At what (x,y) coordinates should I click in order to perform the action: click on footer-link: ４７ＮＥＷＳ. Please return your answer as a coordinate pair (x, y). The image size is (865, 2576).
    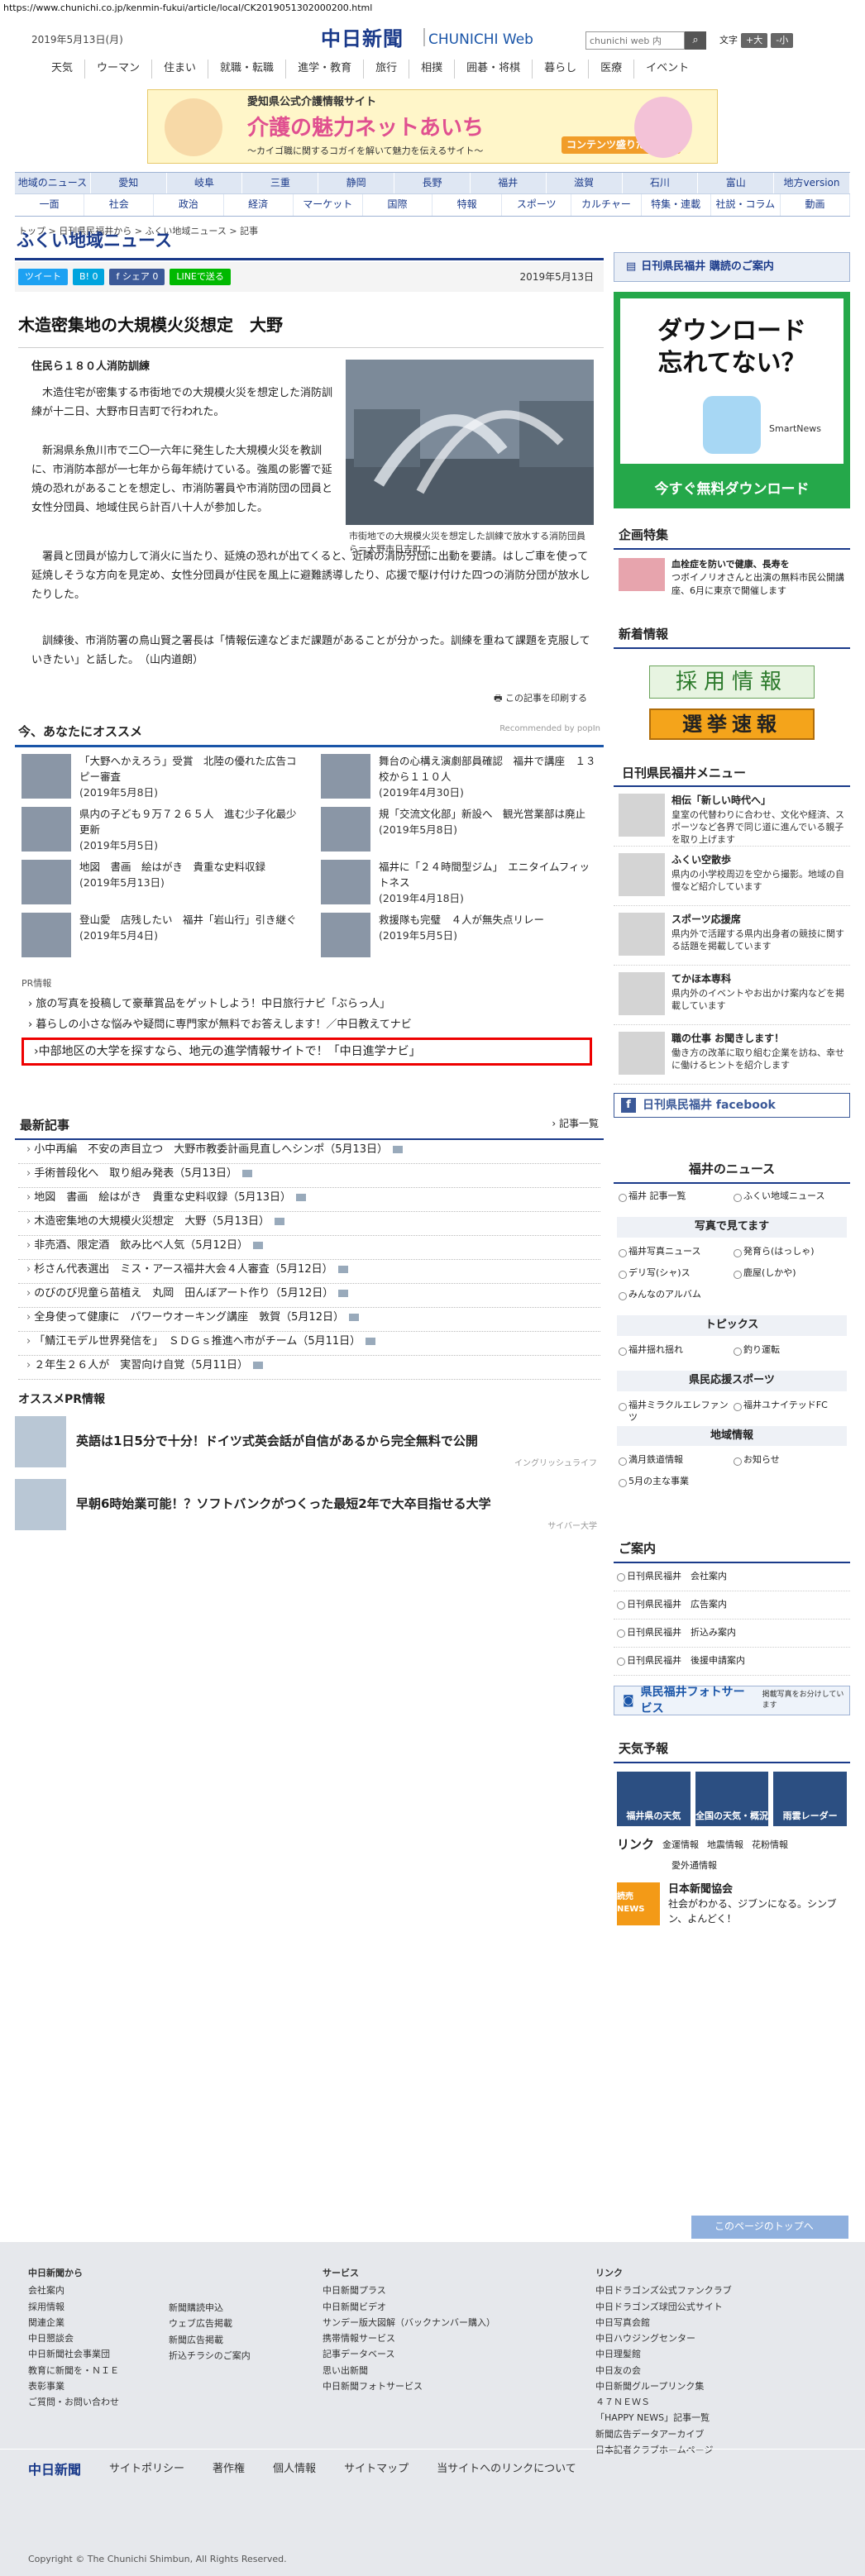
    Looking at the image, I should click on (711, 2402).